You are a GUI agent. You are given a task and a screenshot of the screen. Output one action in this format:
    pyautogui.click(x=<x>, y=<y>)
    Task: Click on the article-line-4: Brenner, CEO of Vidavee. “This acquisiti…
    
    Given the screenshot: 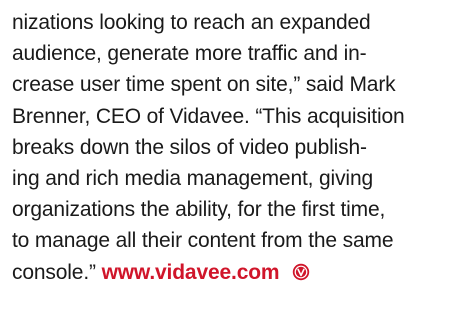 What is the action you would take?
    pyautogui.click(x=208, y=116)
    